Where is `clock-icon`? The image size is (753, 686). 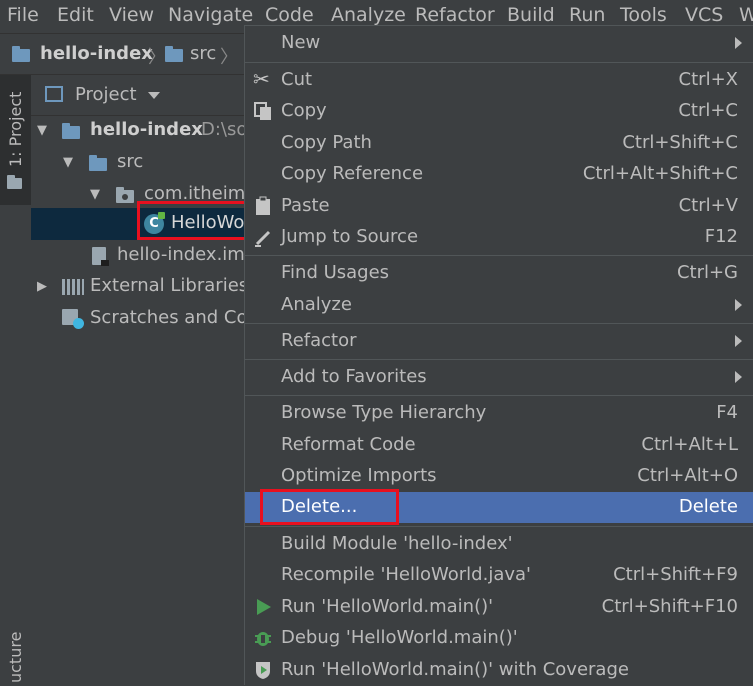 clock-icon is located at coordinates (78, 323).